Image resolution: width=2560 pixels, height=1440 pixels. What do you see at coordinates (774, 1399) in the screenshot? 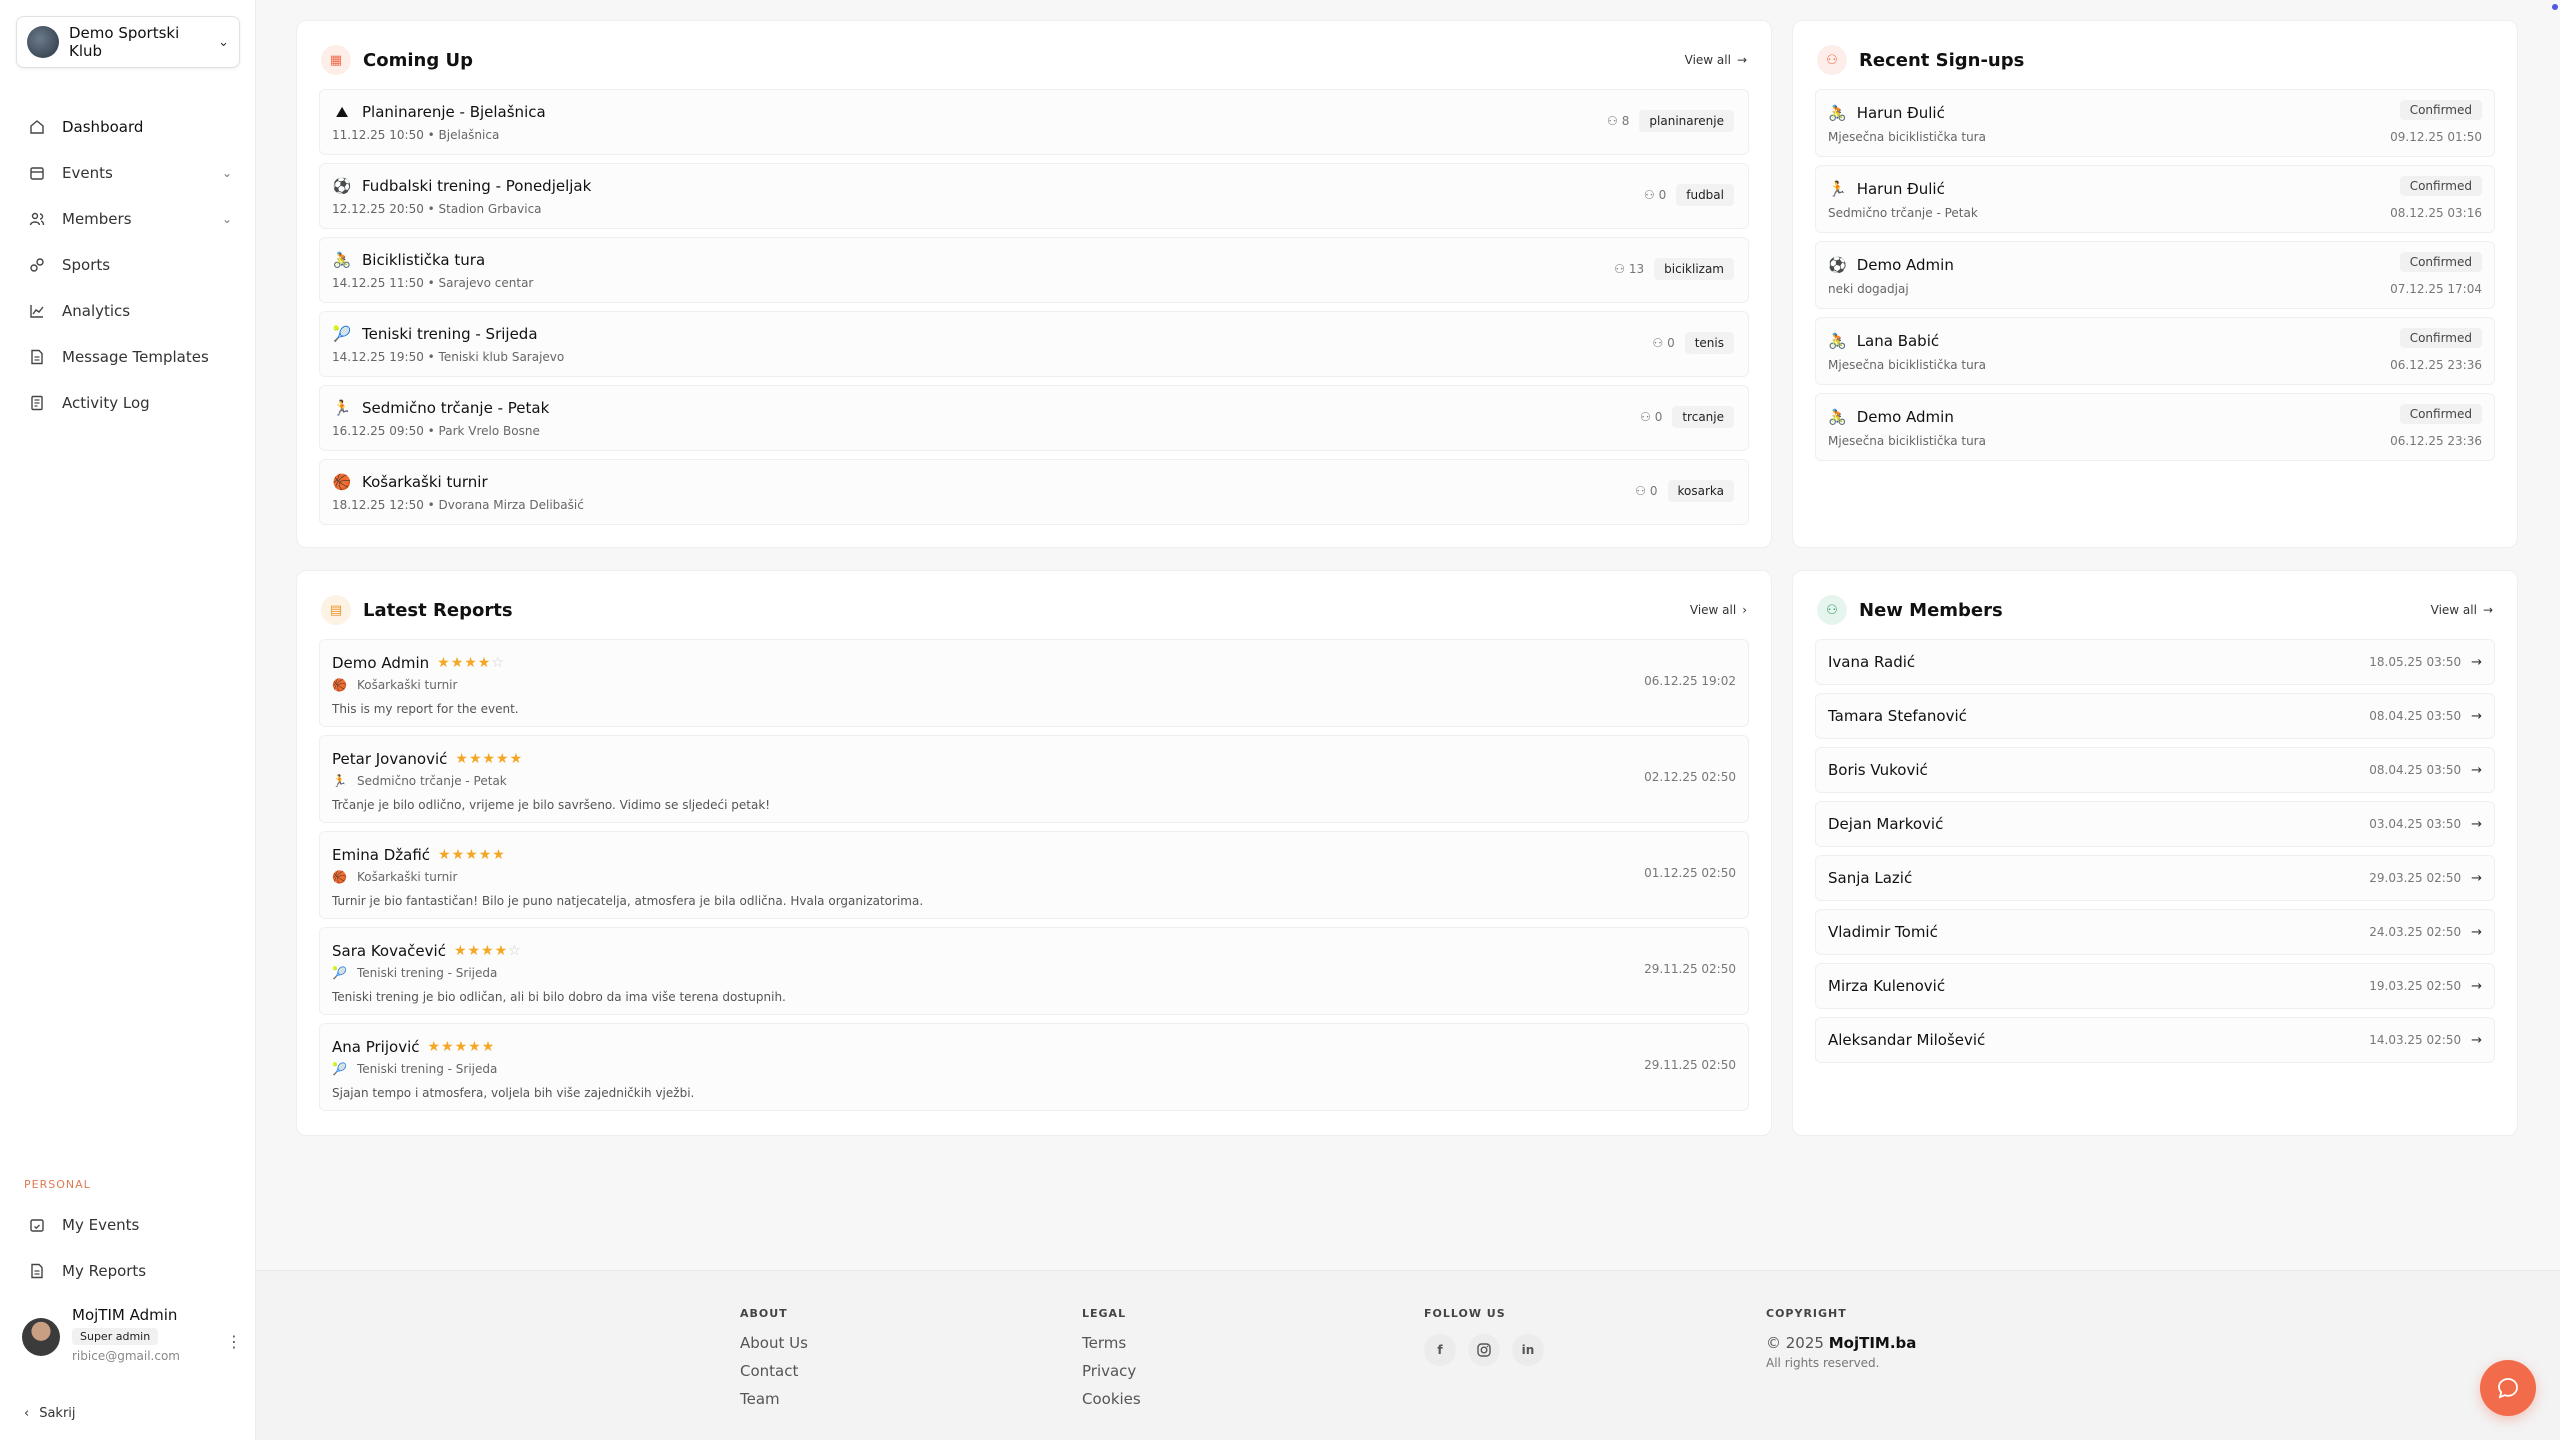
I see `footer-link-team: Team` at bounding box center [774, 1399].